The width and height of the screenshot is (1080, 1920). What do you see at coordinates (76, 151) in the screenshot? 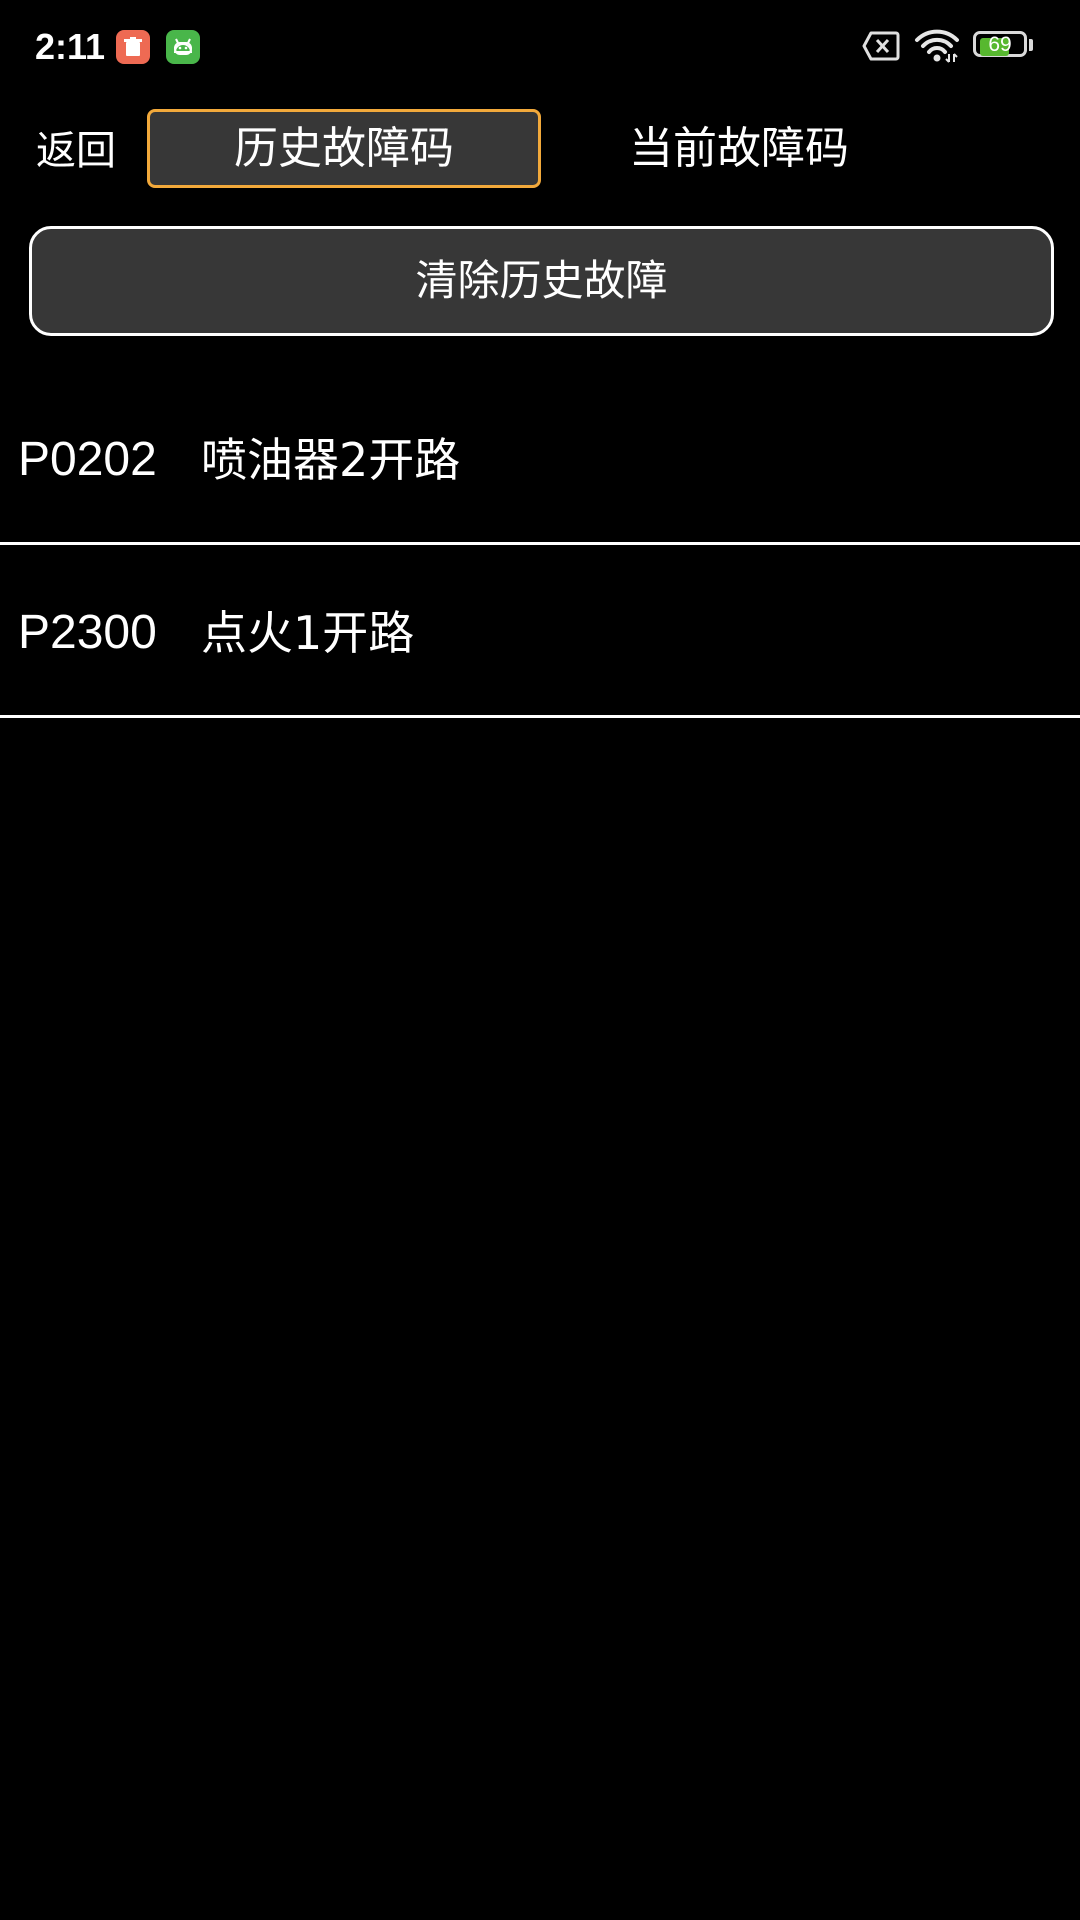
I see `back-button: 返回` at bounding box center [76, 151].